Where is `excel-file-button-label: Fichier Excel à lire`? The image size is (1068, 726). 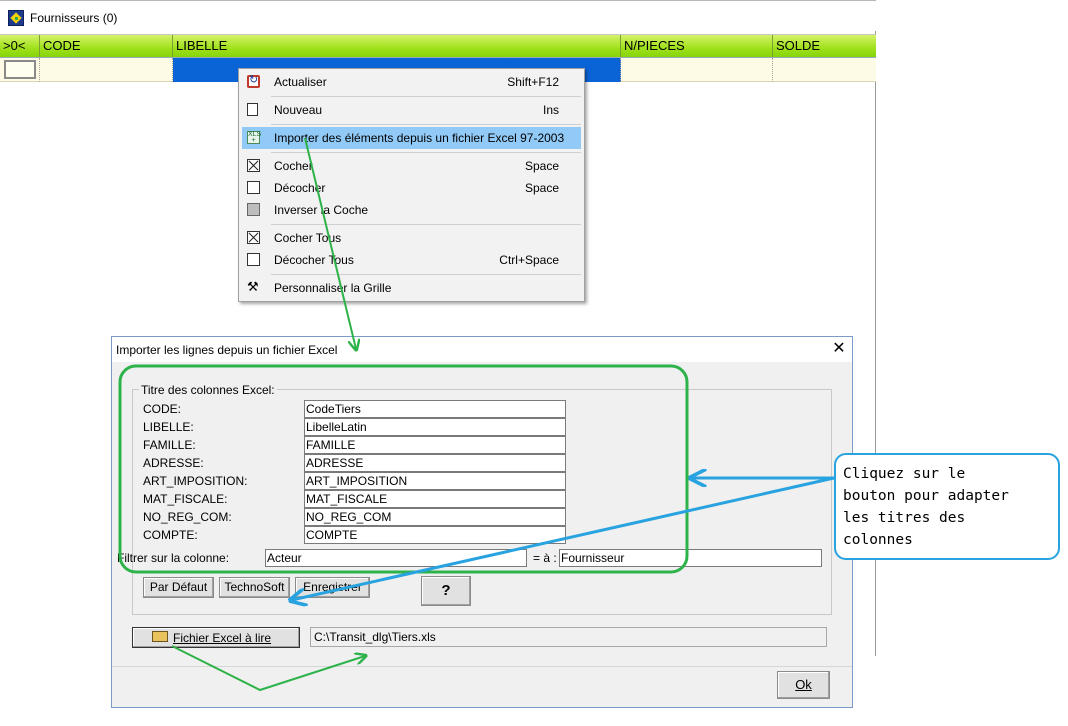 excel-file-button-label: Fichier Excel à lire is located at coordinates (222, 638).